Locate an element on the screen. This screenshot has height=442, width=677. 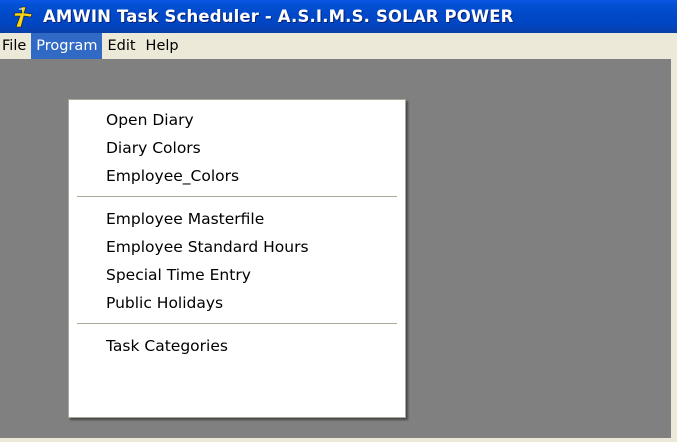
menu-edit: Edit is located at coordinates (121, 46).